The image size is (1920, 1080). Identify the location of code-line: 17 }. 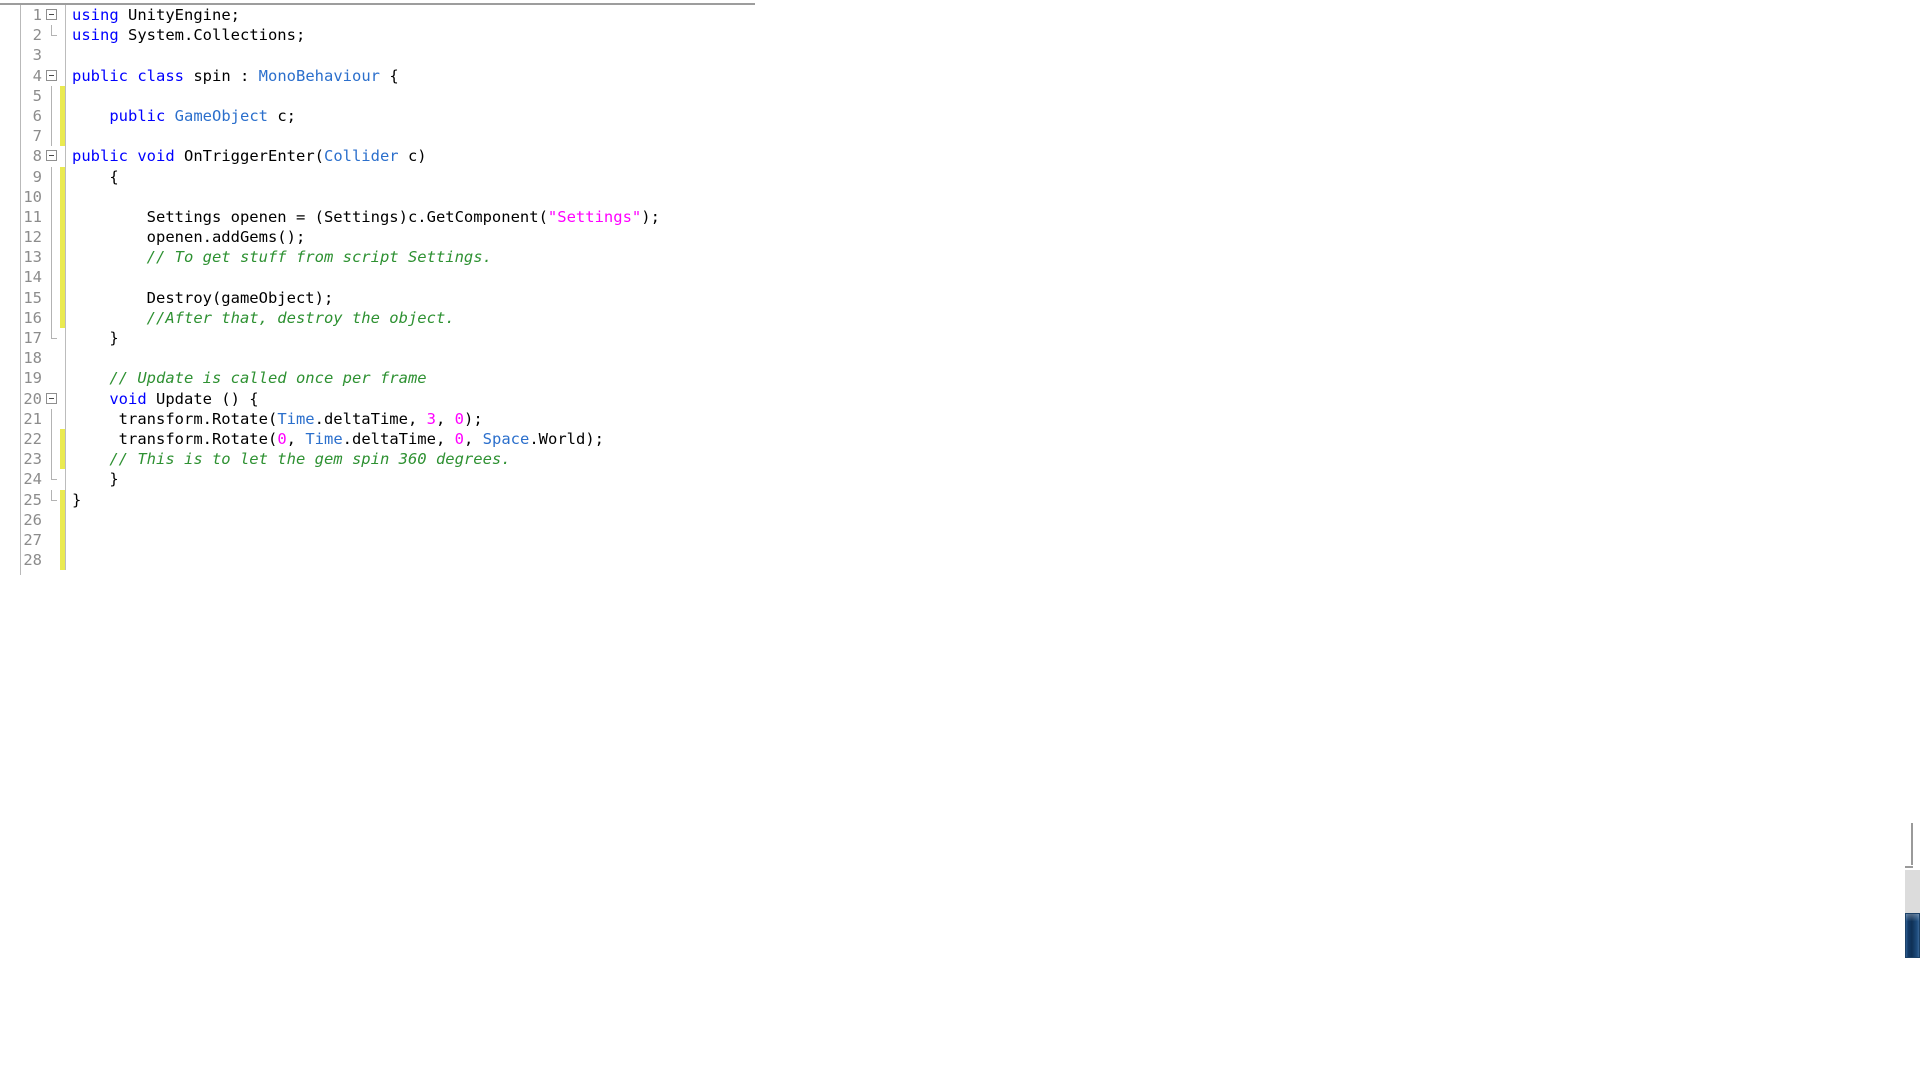
(952, 338).